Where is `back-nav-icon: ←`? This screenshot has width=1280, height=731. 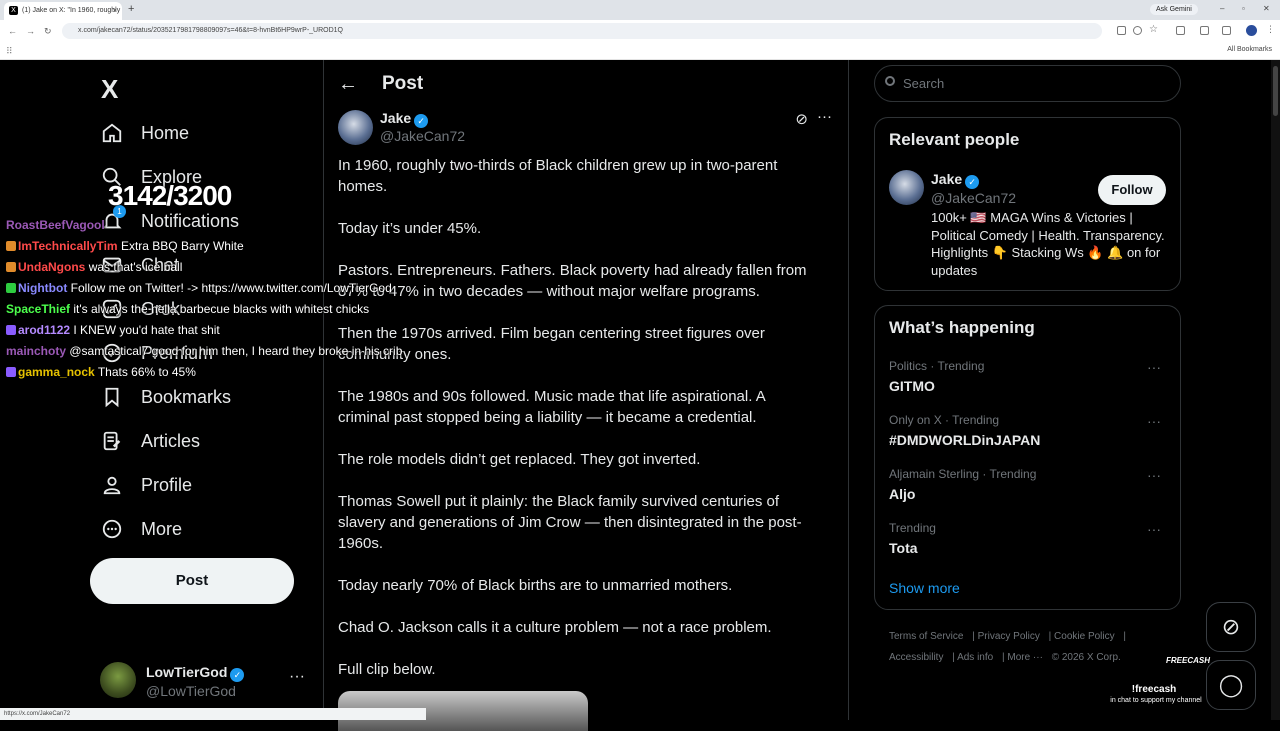
back-nav-icon: ← is located at coordinates (12, 31).